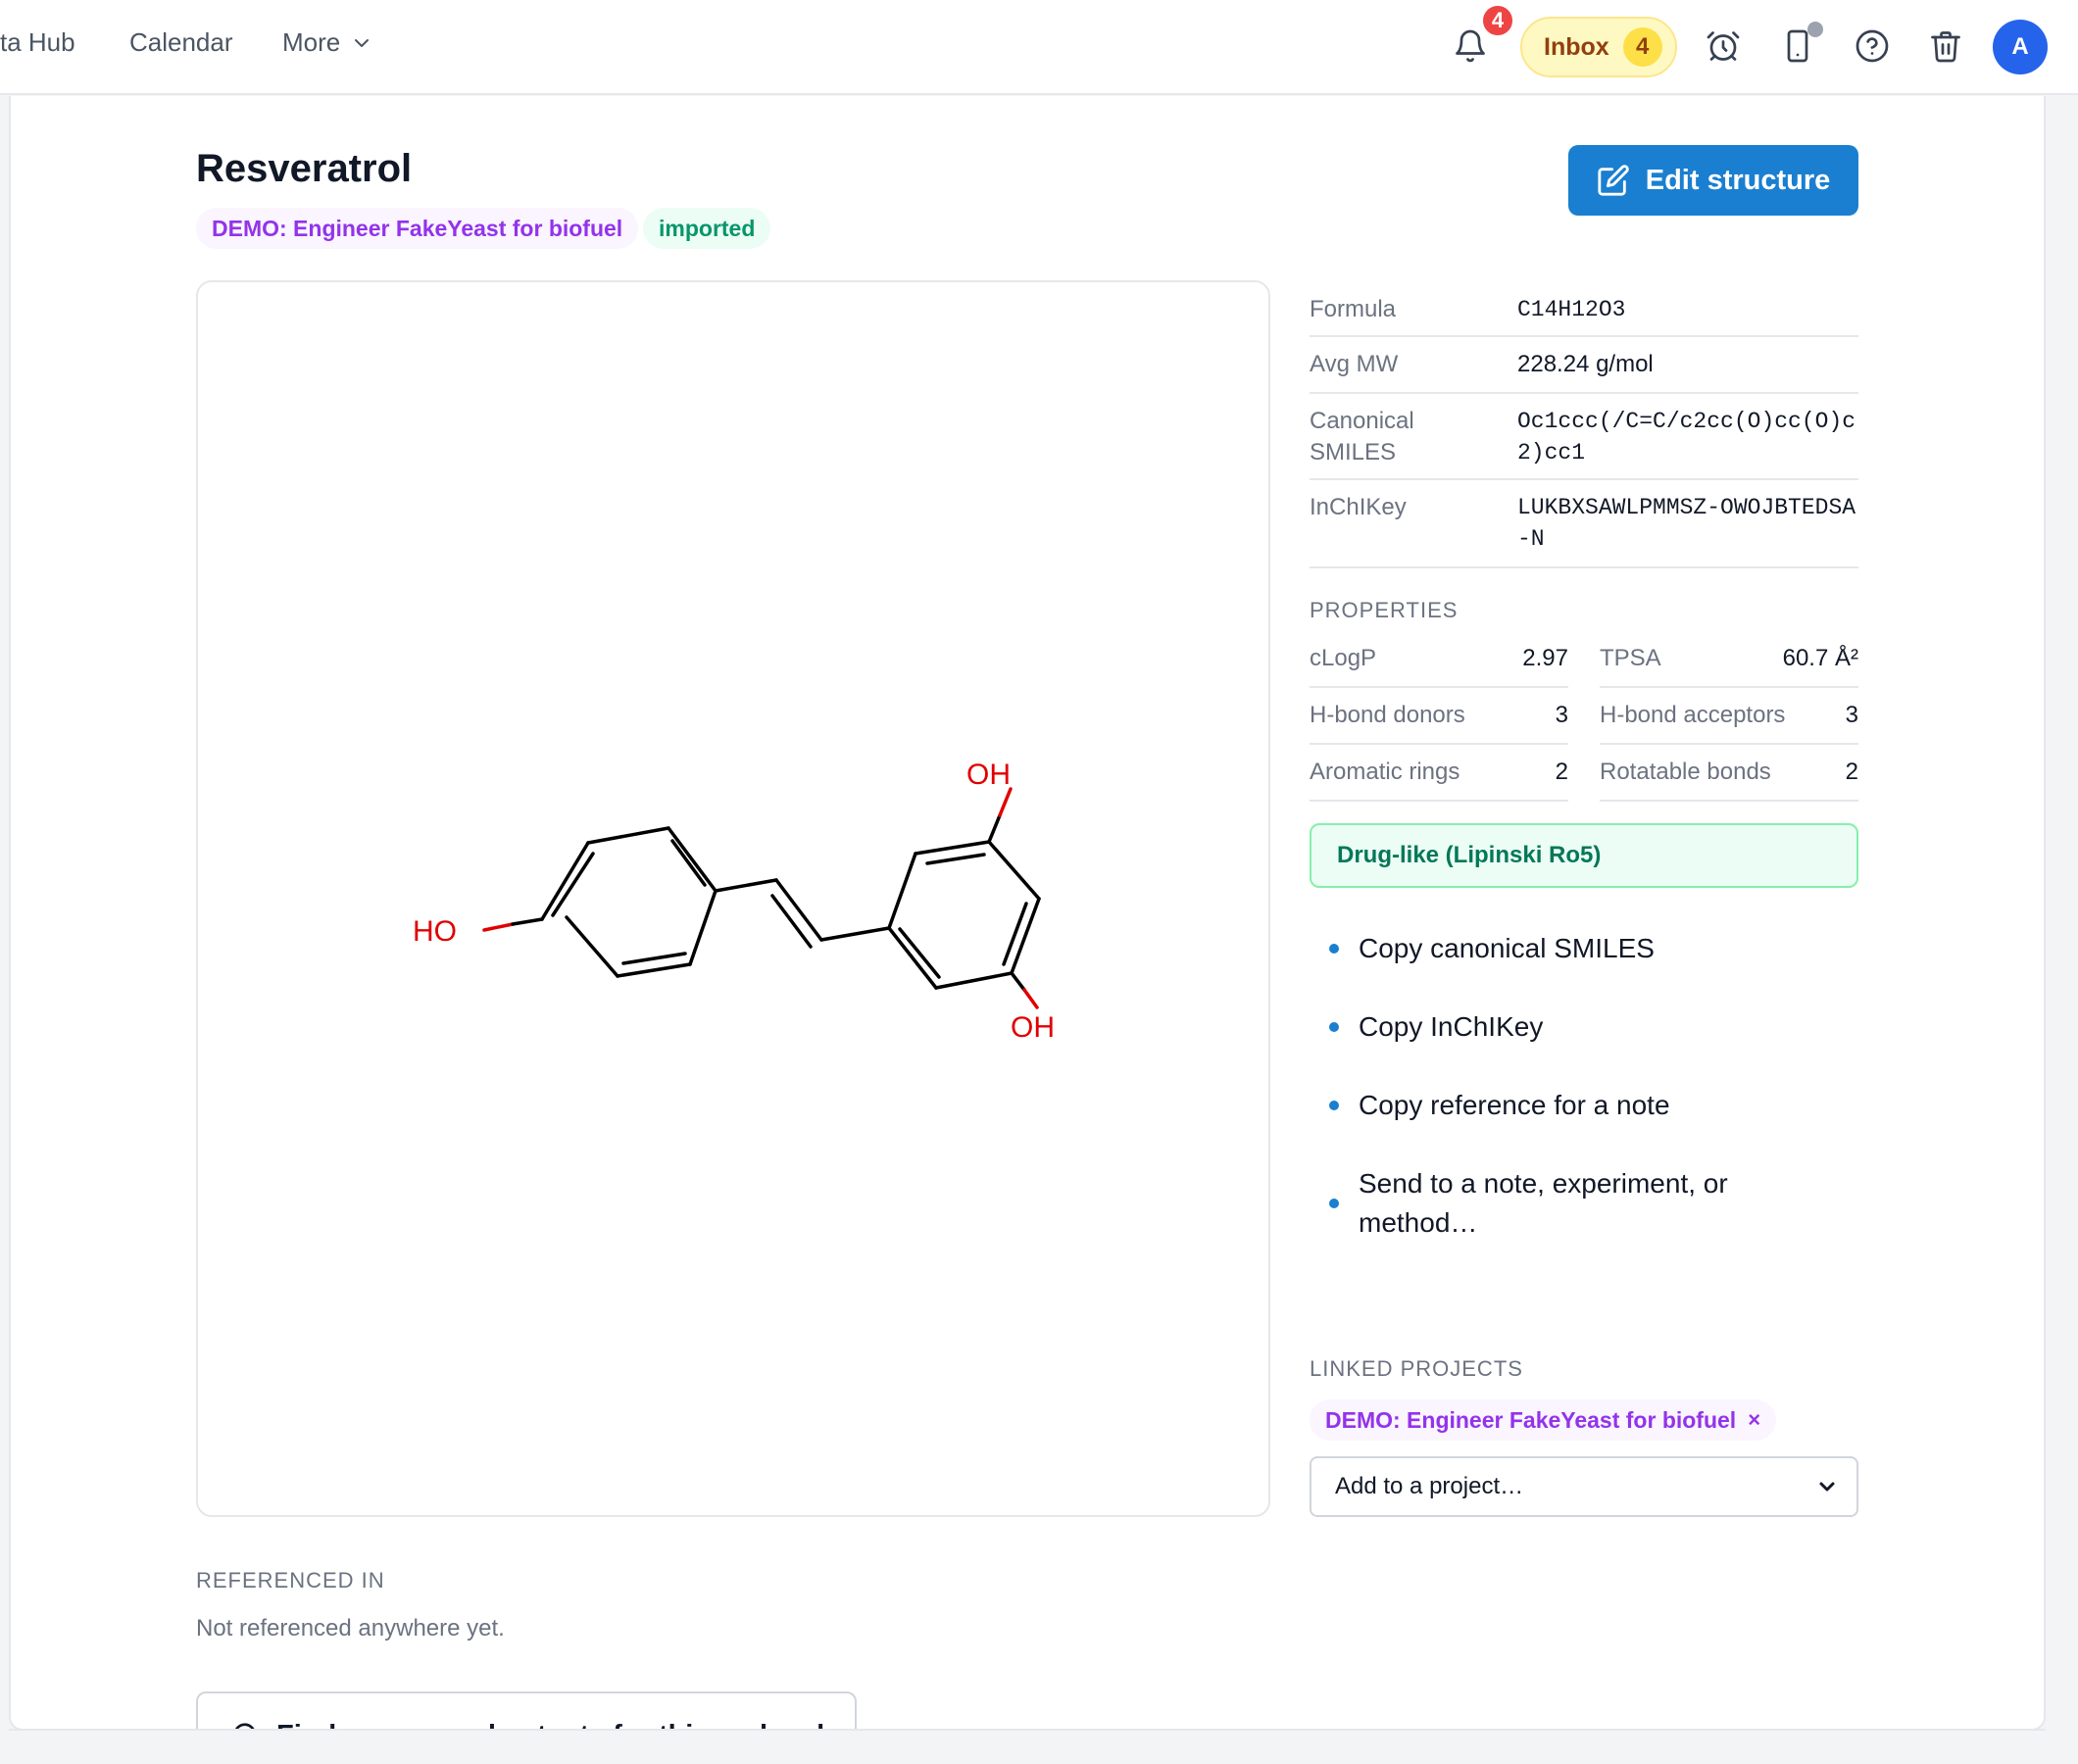 The image size is (2078, 1764). What do you see at coordinates (304, 168) in the screenshot?
I see `page-title: Resveratrol` at bounding box center [304, 168].